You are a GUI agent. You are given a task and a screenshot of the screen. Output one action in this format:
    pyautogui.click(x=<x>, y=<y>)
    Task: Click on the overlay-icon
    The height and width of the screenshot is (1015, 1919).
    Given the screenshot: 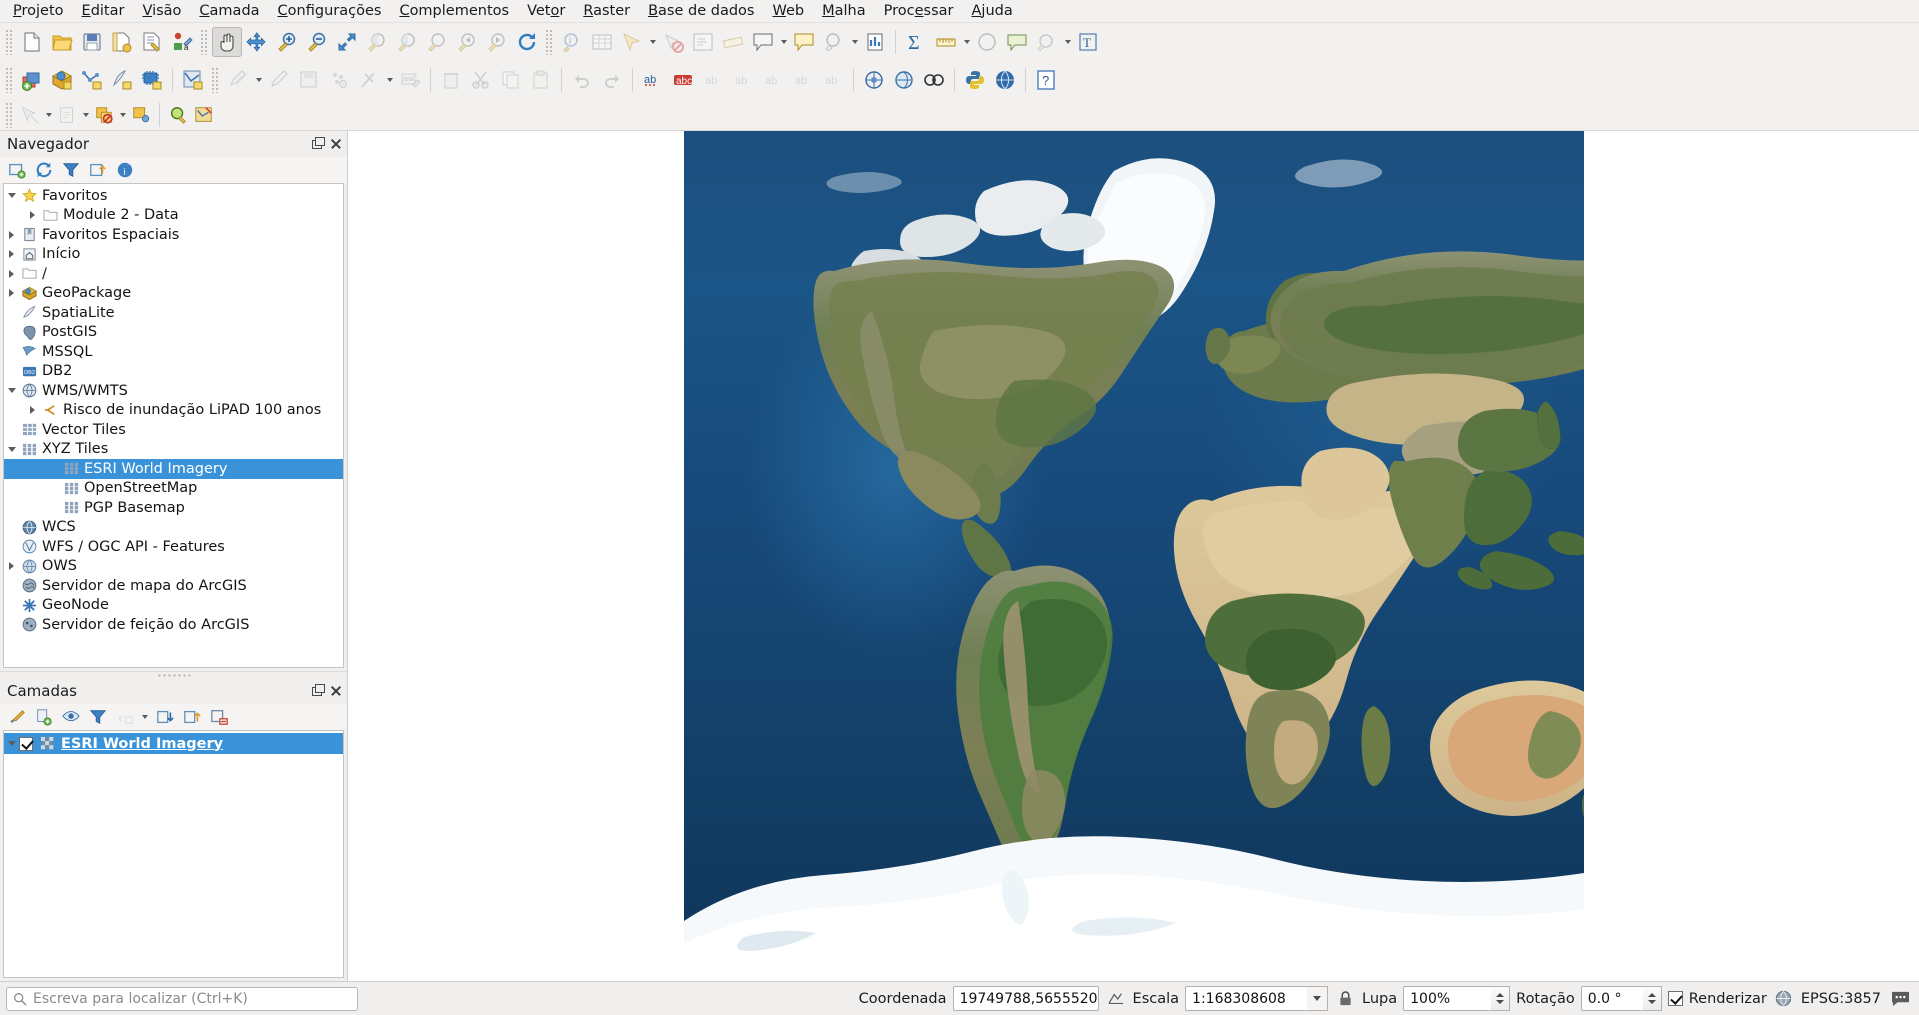 What is the action you would take?
    pyautogui.click(x=904, y=80)
    